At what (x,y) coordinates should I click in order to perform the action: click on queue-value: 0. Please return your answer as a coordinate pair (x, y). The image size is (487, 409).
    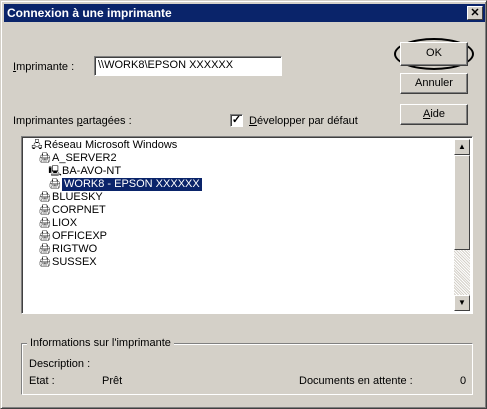
    Looking at the image, I should click on (463, 381).